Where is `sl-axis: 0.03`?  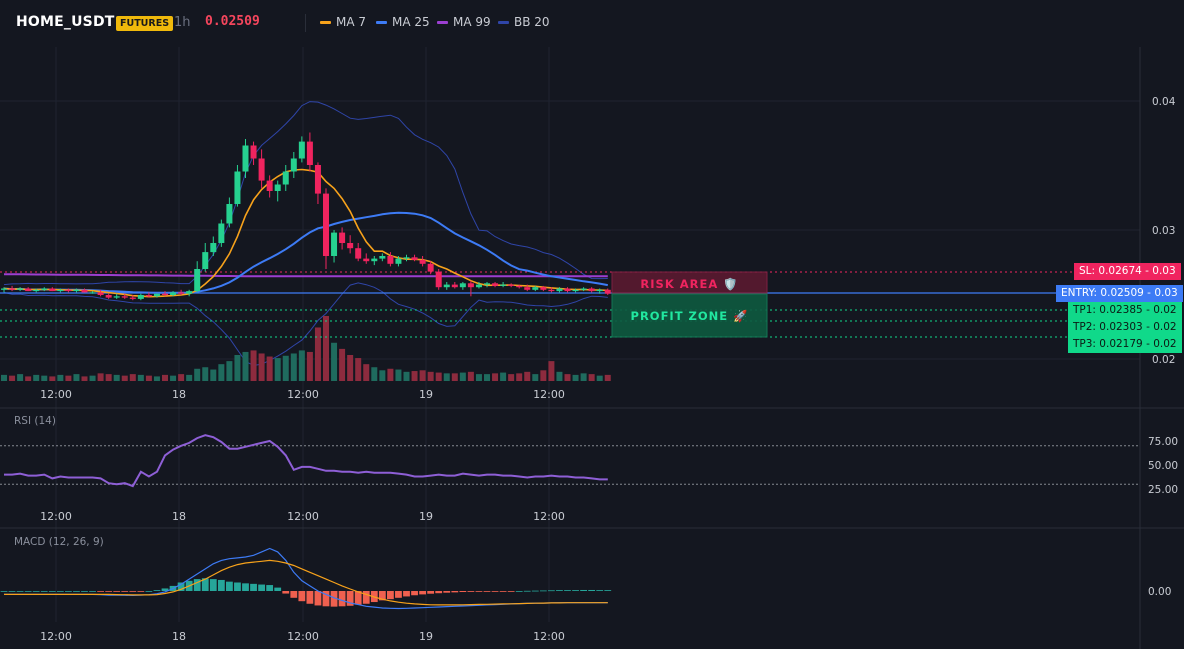
sl-axis: 0.03 is located at coordinates (1164, 271).